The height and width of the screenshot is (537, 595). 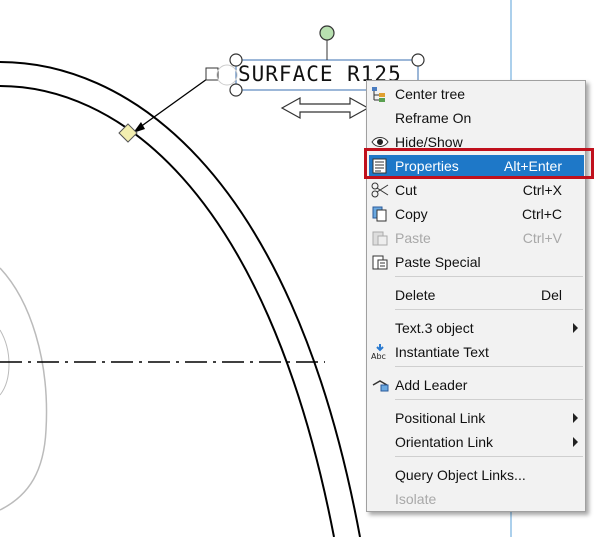 What do you see at coordinates (476, 214) in the screenshot?
I see `menu-item-copy: Copy Ctrl+C` at bounding box center [476, 214].